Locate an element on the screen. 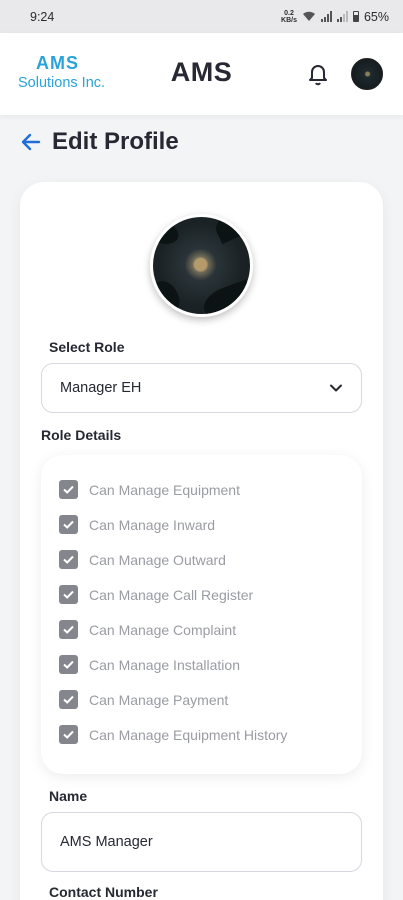 The image size is (403, 900). permission-label: Can Manage Call Register is located at coordinates (171, 594).